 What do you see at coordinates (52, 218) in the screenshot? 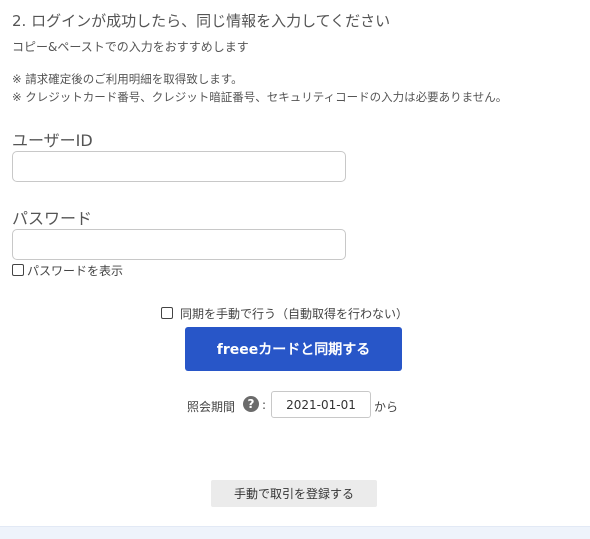
I see `password-label: パスワード` at bounding box center [52, 218].